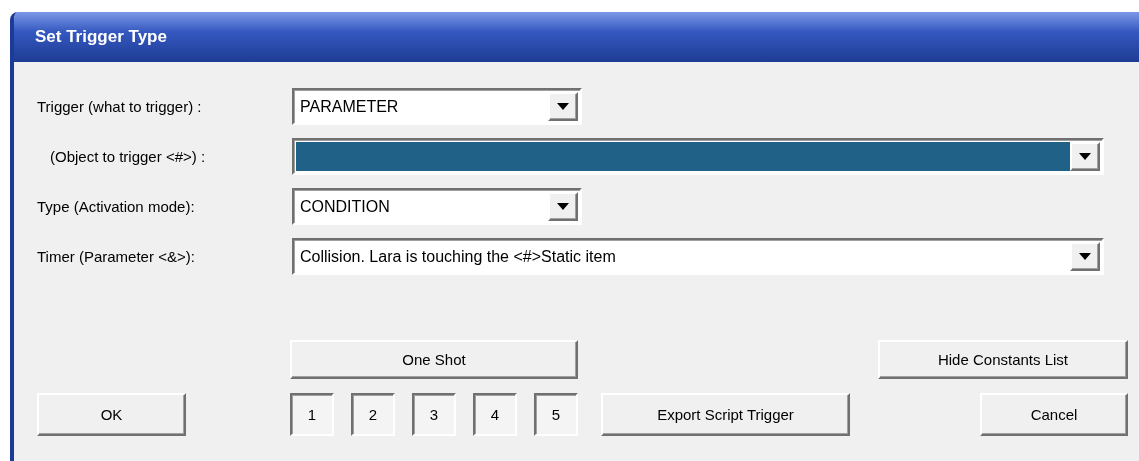 This screenshot has width=1139, height=461. What do you see at coordinates (437, 106) in the screenshot?
I see `dropdown-field: PARAMETER` at bounding box center [437, 106].